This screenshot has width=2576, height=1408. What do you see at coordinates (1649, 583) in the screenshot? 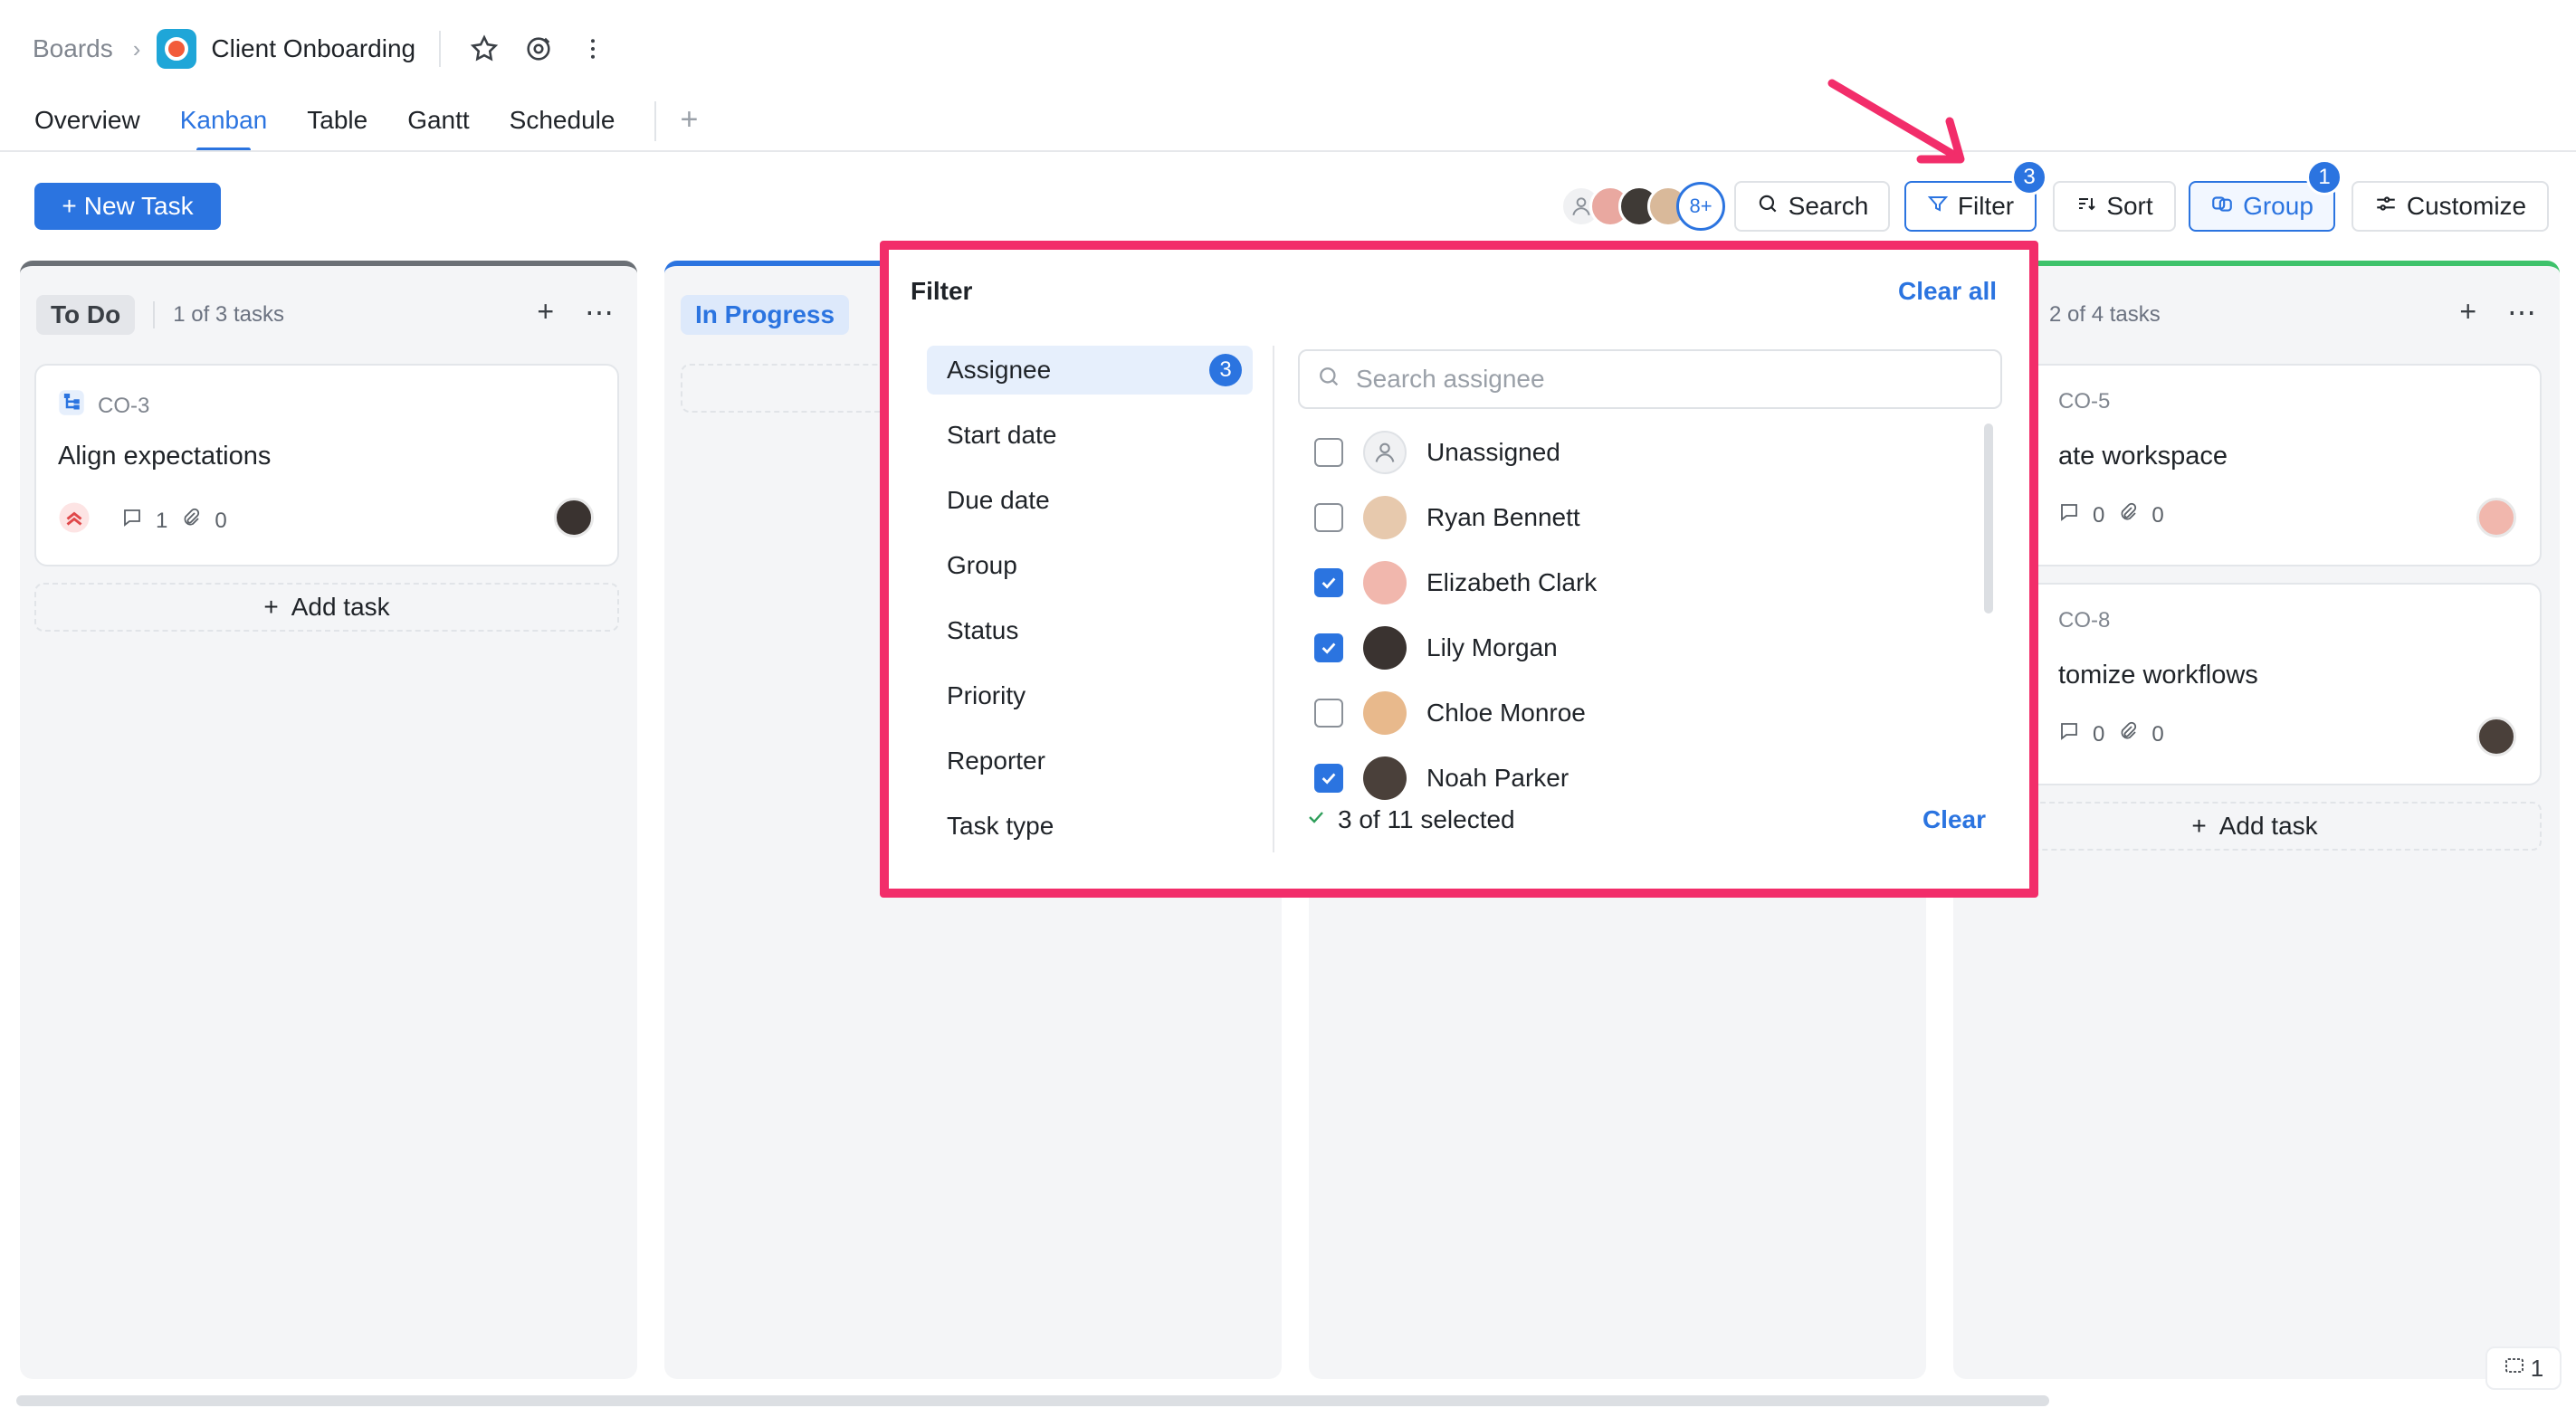
I see `assignee-option: Elizabeth Clark` at bounding box center [1649, 583].